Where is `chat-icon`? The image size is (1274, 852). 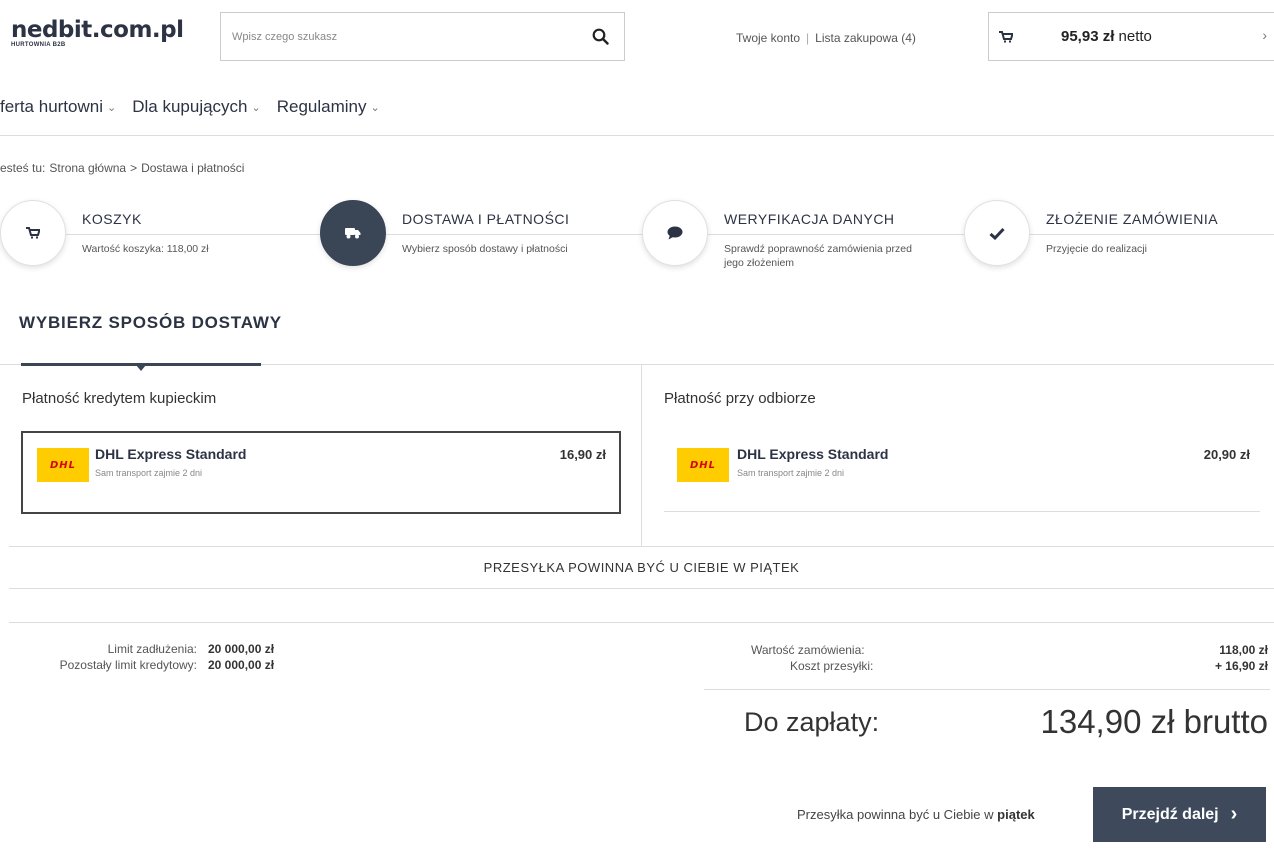
chat-icon is located at coordinates (675, 233).